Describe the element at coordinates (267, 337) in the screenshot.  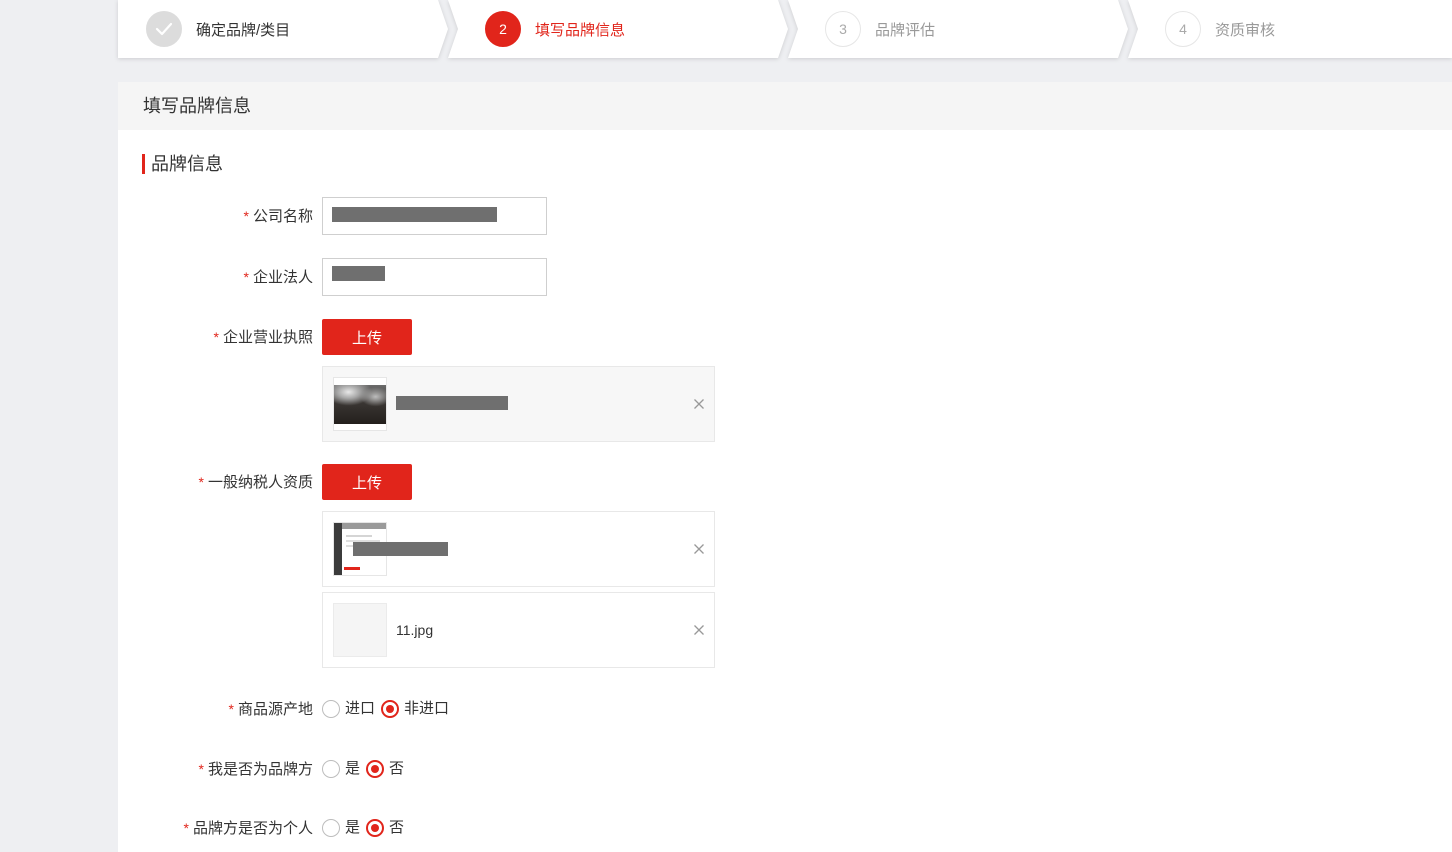
I see `business-license-label-text: 企业营业执照` at that location.